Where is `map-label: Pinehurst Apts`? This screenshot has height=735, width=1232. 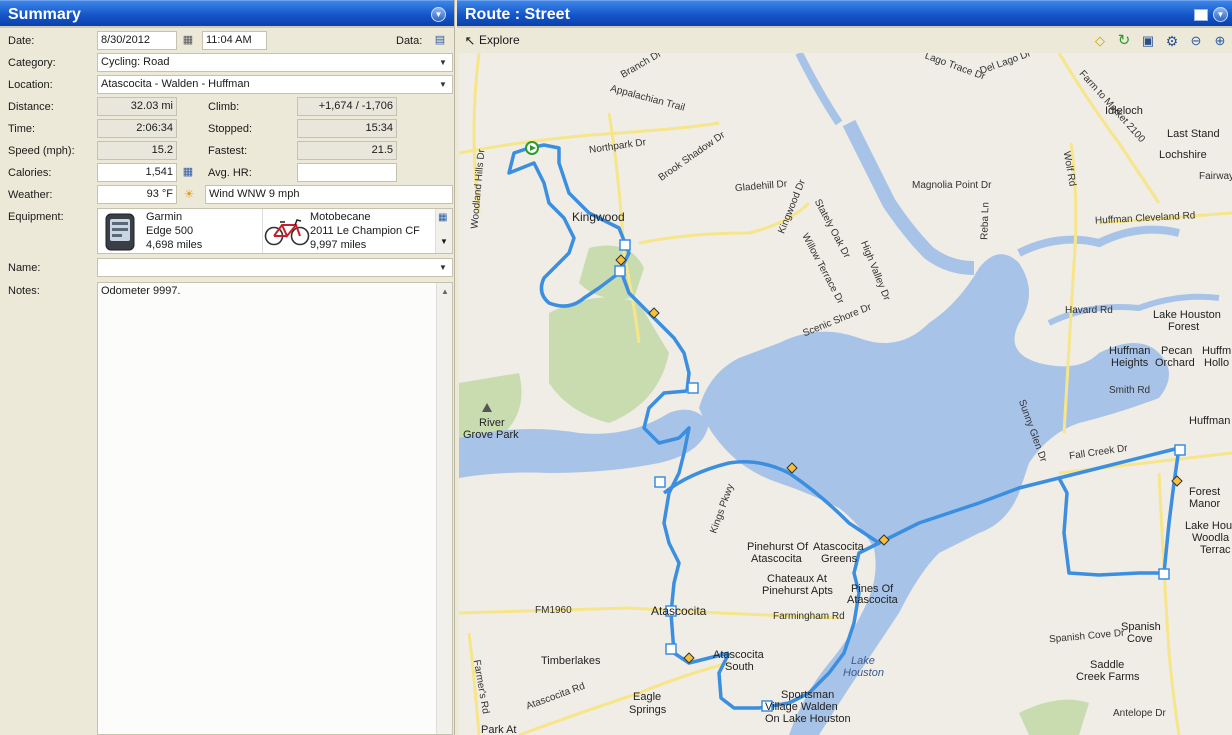
map-label: Pinehurst Apts is located at coordinates (797, 591).